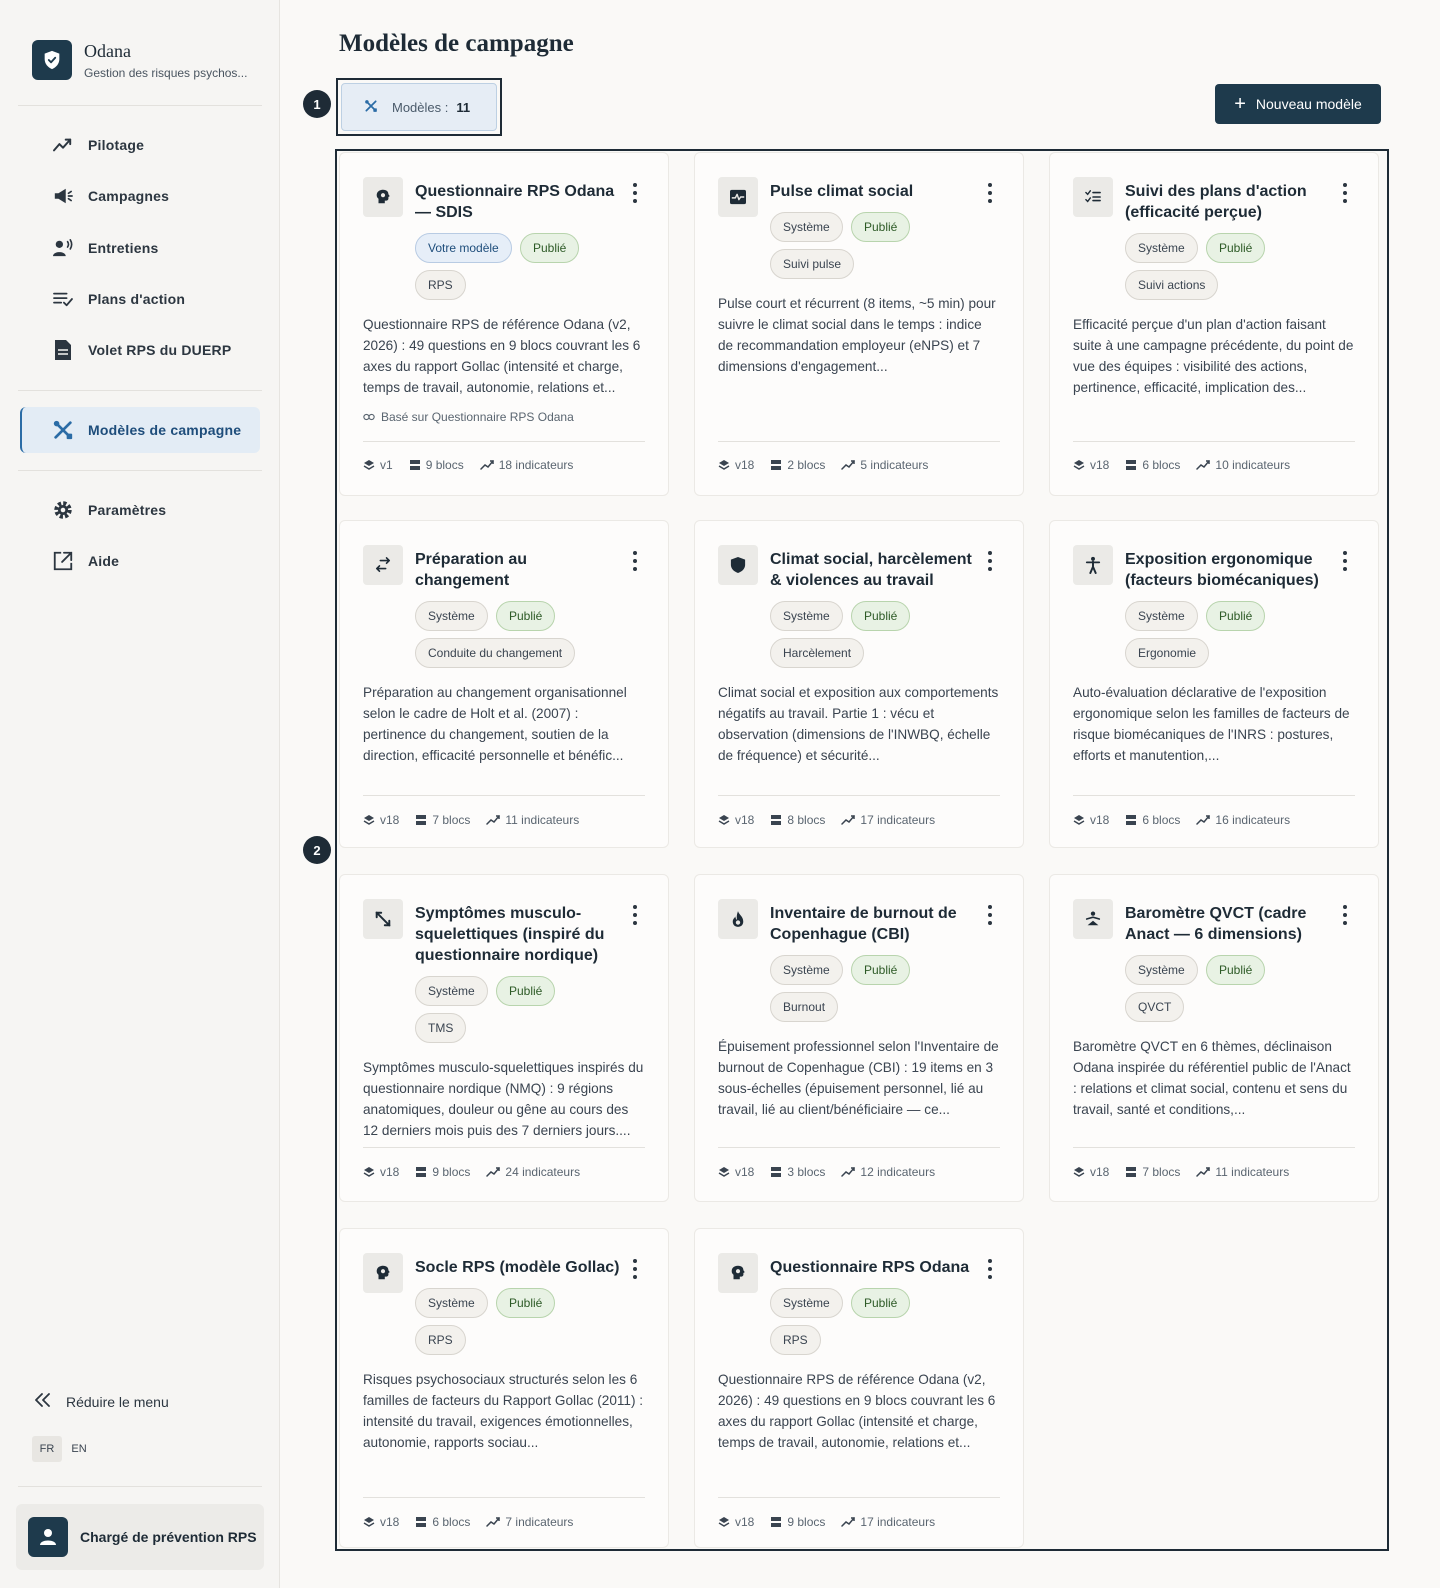 The image size is (1440, 1588). I want to click on nav-label: Pilotage, so click(116, 145).